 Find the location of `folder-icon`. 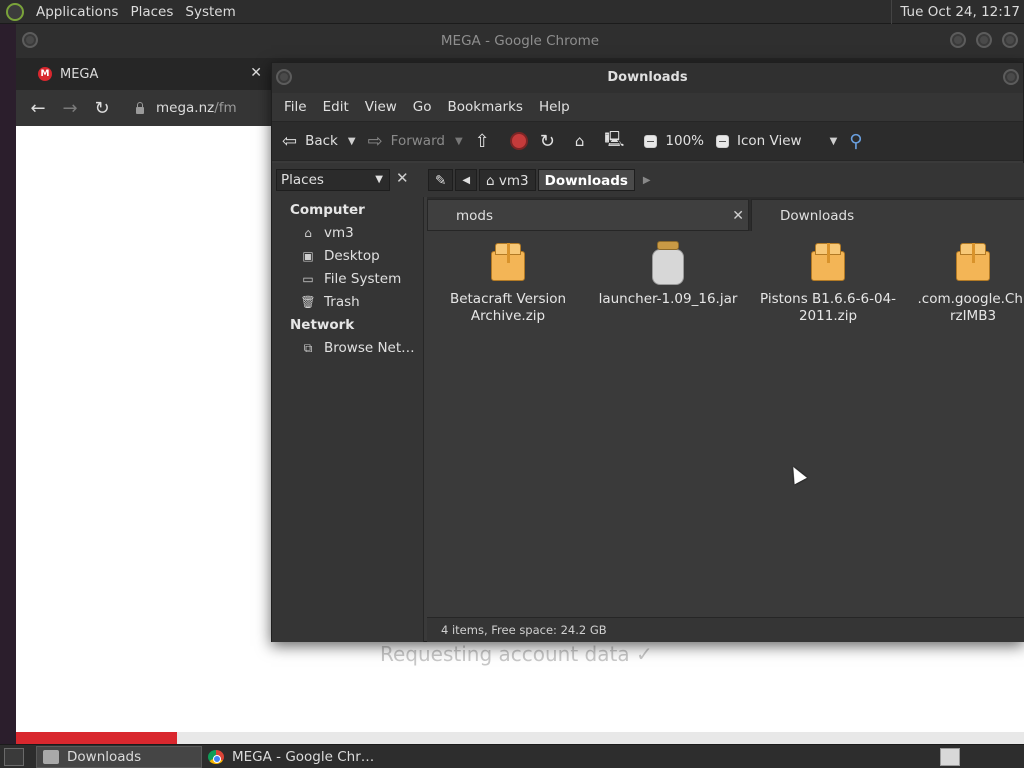

folder-icon is located at coordinates (51, 756).